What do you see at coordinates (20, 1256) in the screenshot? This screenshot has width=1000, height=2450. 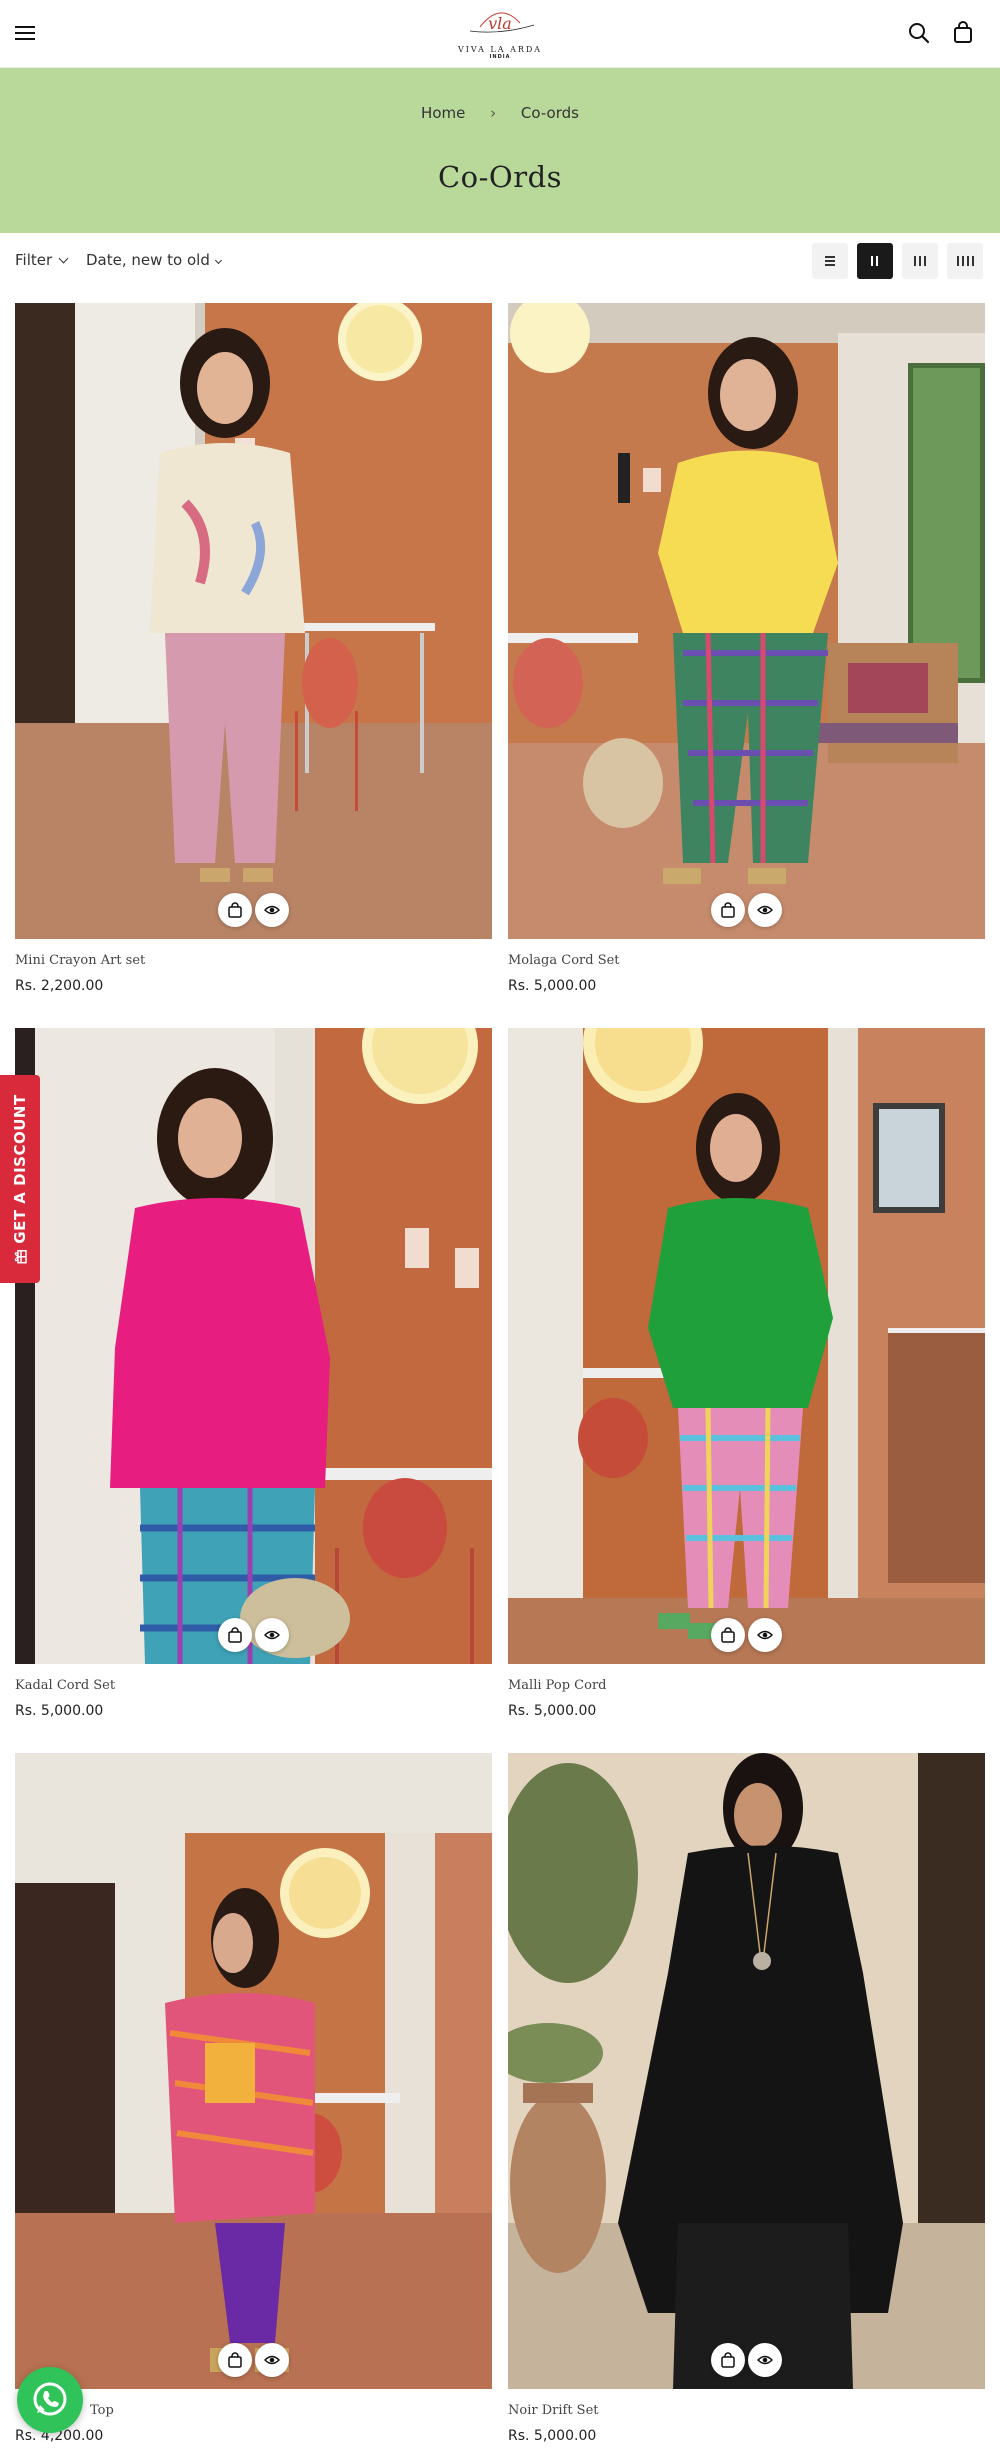 I see `gift-icon` at bounding box center [20, 1256].